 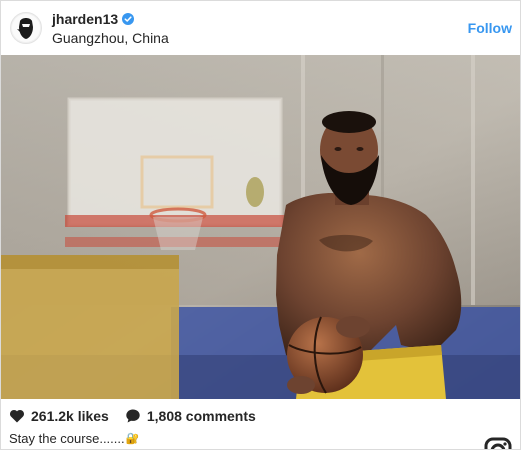 What do you see at coordinates (17, 416) in the screenshot?
I see `heart-icon` at bounding box center [17, 416].